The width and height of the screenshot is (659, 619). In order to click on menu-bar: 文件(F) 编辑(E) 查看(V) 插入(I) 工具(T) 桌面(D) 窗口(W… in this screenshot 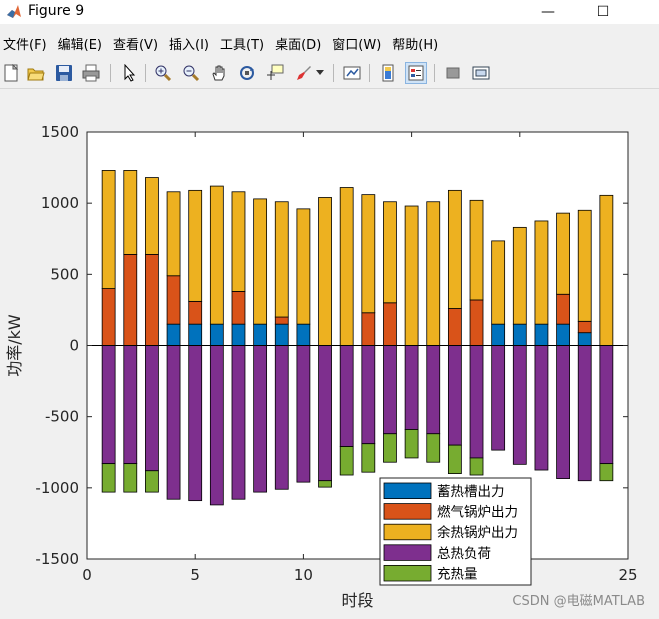, I will do `click(329, 43)`.